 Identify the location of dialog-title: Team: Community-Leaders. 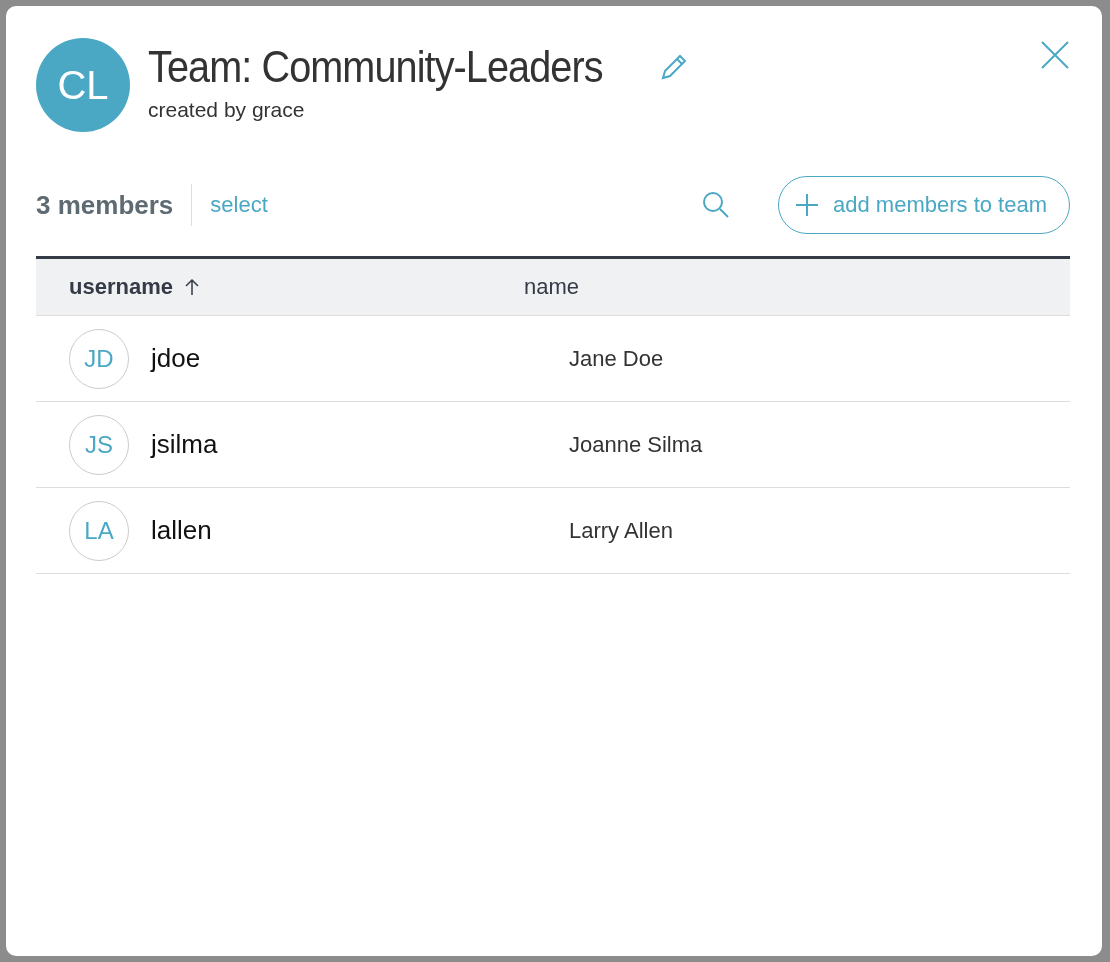
(375, 67).